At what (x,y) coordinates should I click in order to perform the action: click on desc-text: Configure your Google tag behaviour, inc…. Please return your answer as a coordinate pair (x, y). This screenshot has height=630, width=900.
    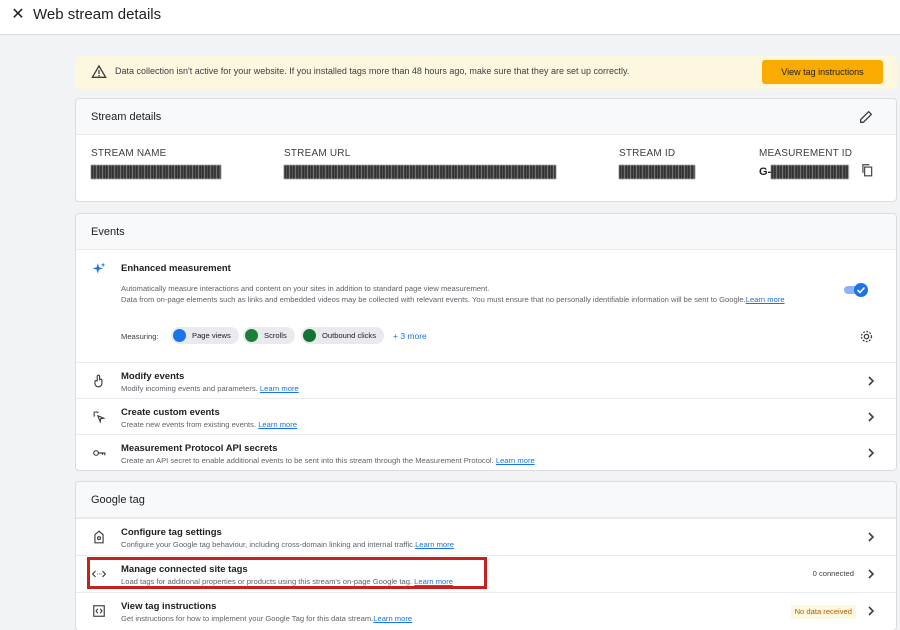
    Looking at the image, I should click on (268, 544).